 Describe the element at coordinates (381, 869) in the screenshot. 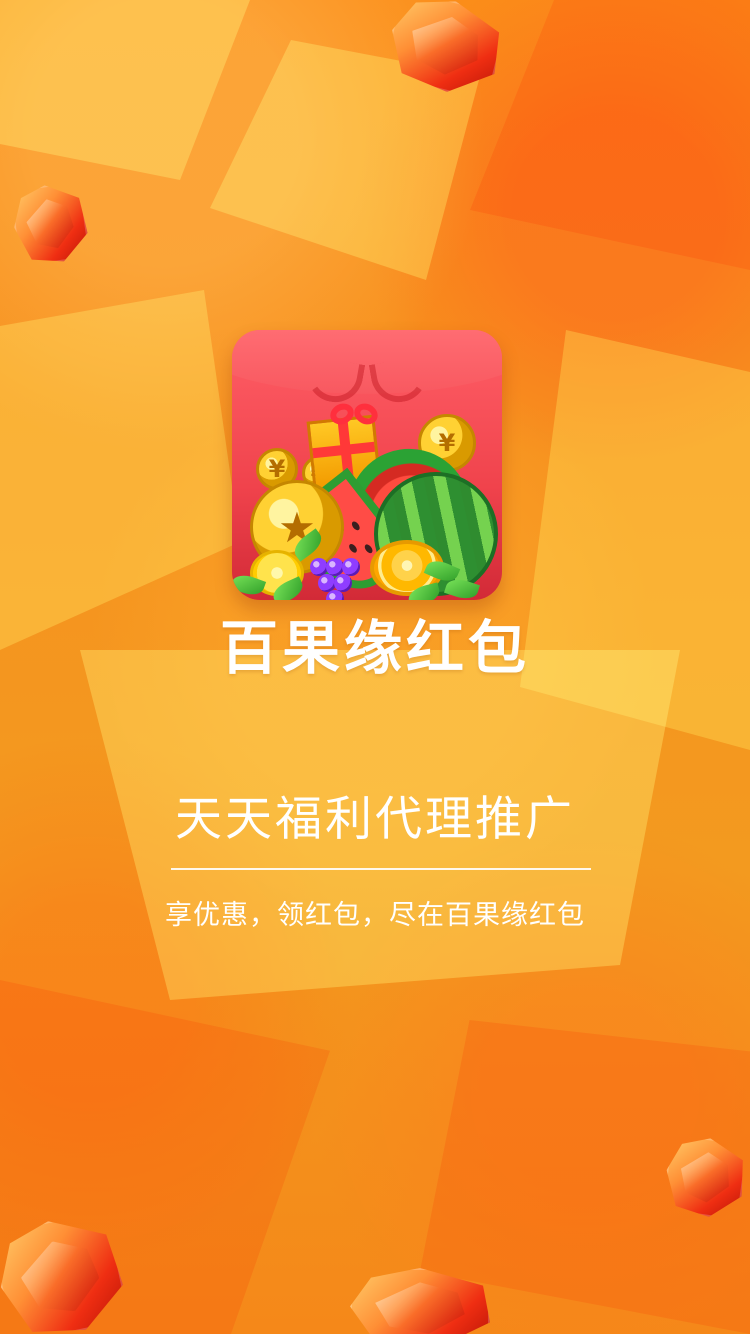

I see `headline-divider` at that location.